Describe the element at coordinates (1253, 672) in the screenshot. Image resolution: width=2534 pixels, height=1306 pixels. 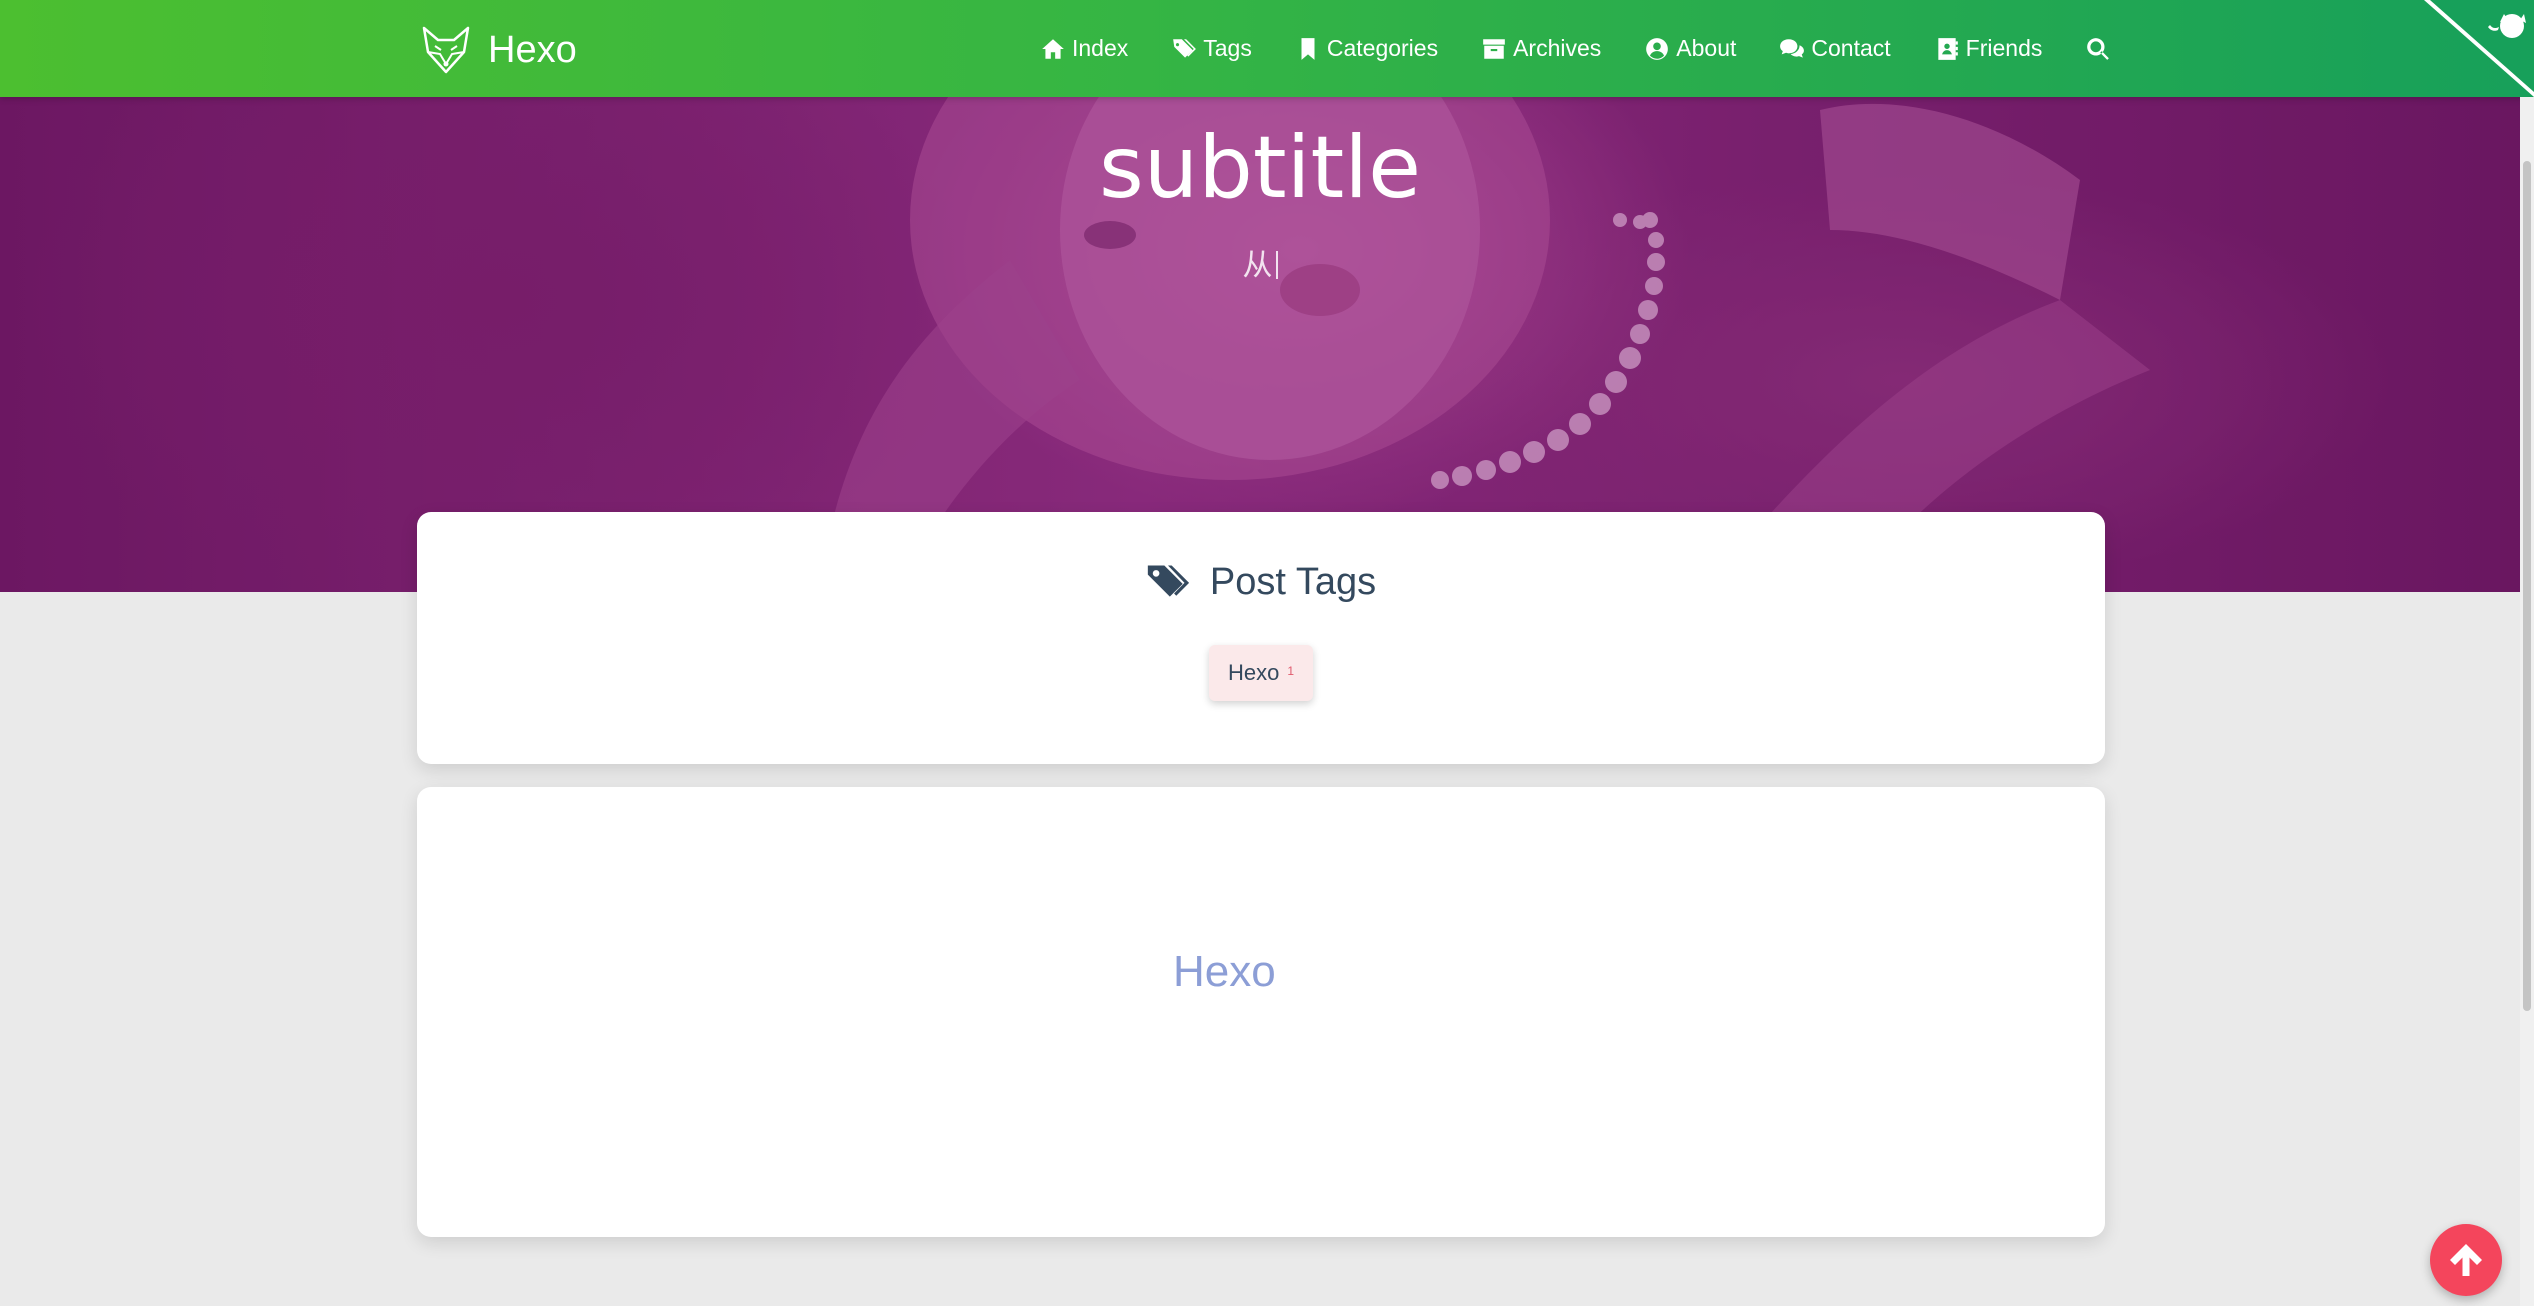
I see `tag-chip-label: Hexo` at that location.